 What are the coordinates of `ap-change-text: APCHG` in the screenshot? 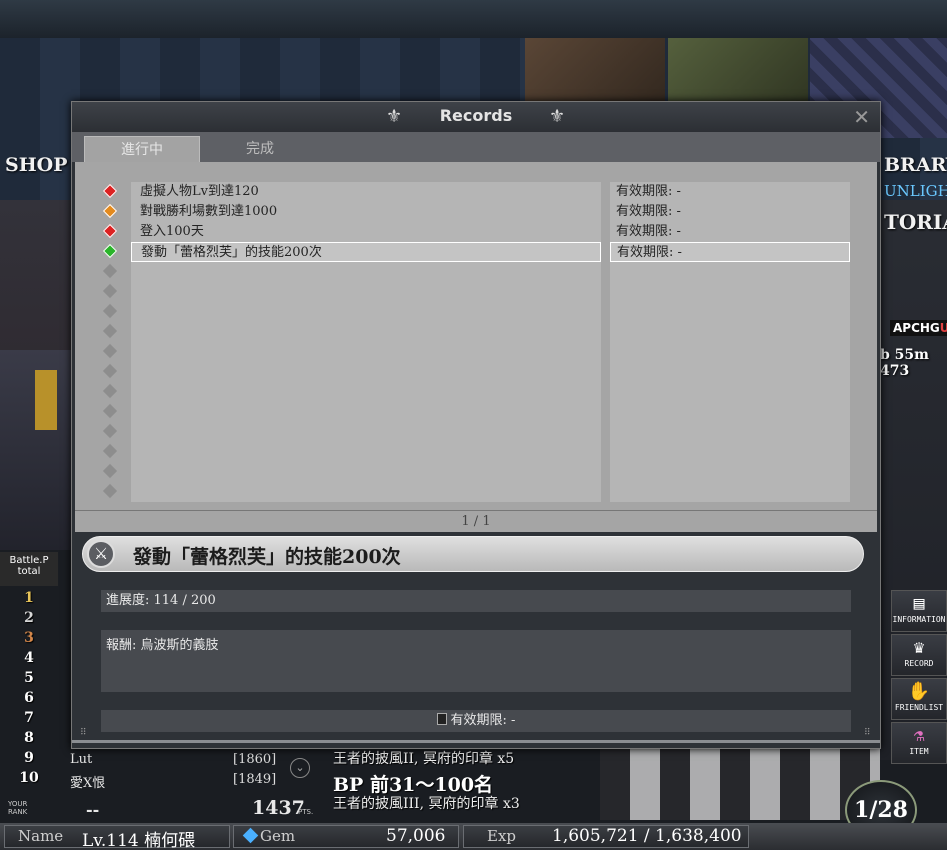 It's located at (916, 328).